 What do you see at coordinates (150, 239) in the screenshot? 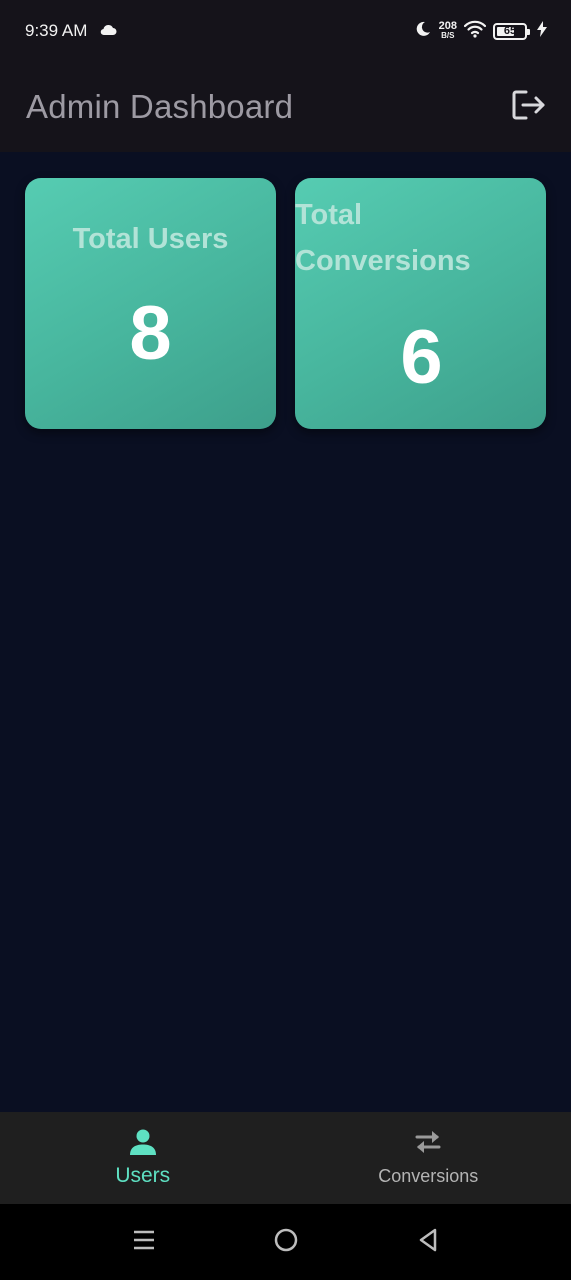
I see `total-users-label: Total Users` at bounding box center [150, 239].